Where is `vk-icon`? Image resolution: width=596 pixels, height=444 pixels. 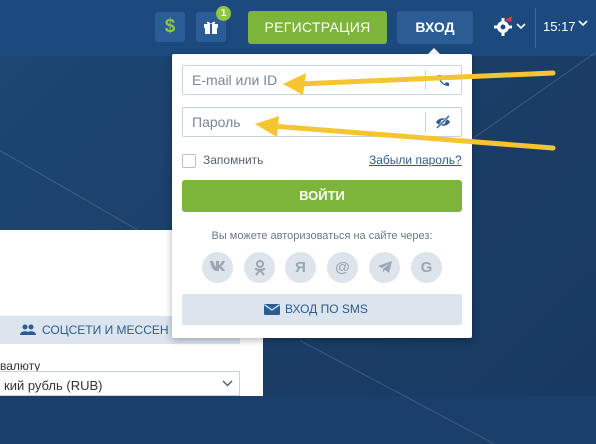
vk-icon is located at coordinates (217, 266).